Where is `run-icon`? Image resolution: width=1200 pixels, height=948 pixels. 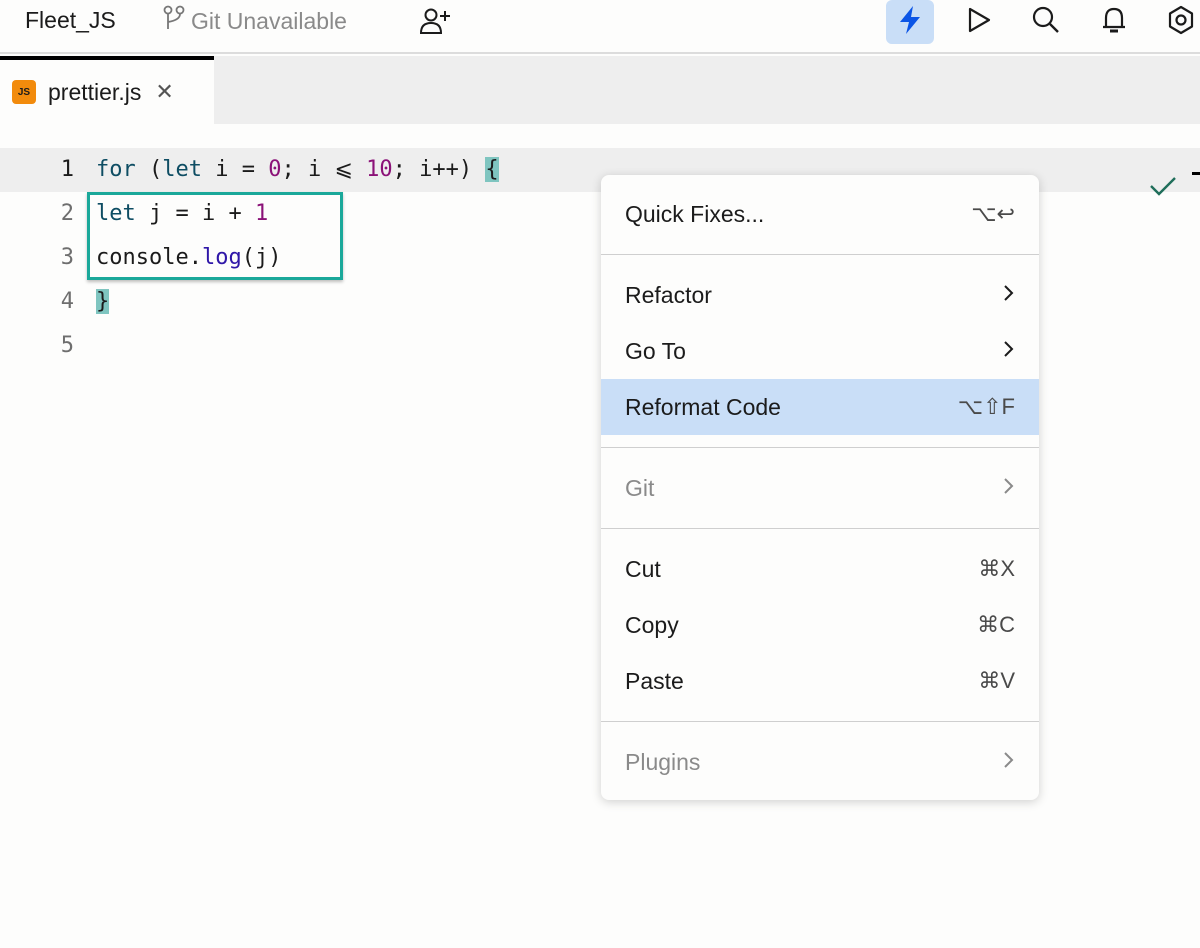
run-icon is located at coordinates (979, 22).